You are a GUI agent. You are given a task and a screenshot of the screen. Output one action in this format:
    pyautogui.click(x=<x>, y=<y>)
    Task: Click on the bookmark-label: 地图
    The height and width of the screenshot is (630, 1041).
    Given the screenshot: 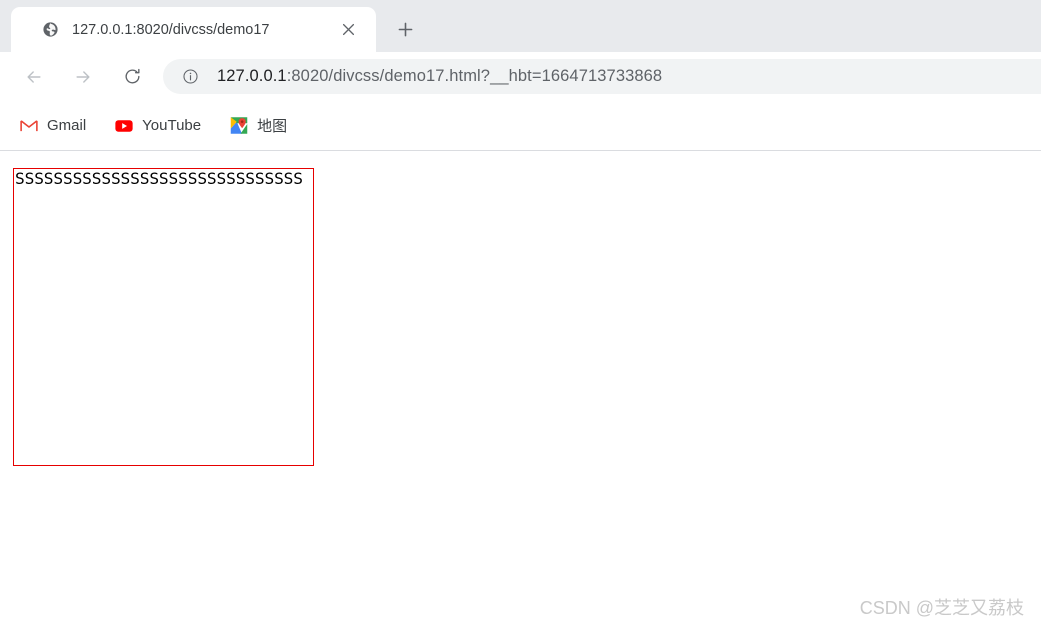 What is the action you would take?
    pyautogui.click(x=272, y=126)
    